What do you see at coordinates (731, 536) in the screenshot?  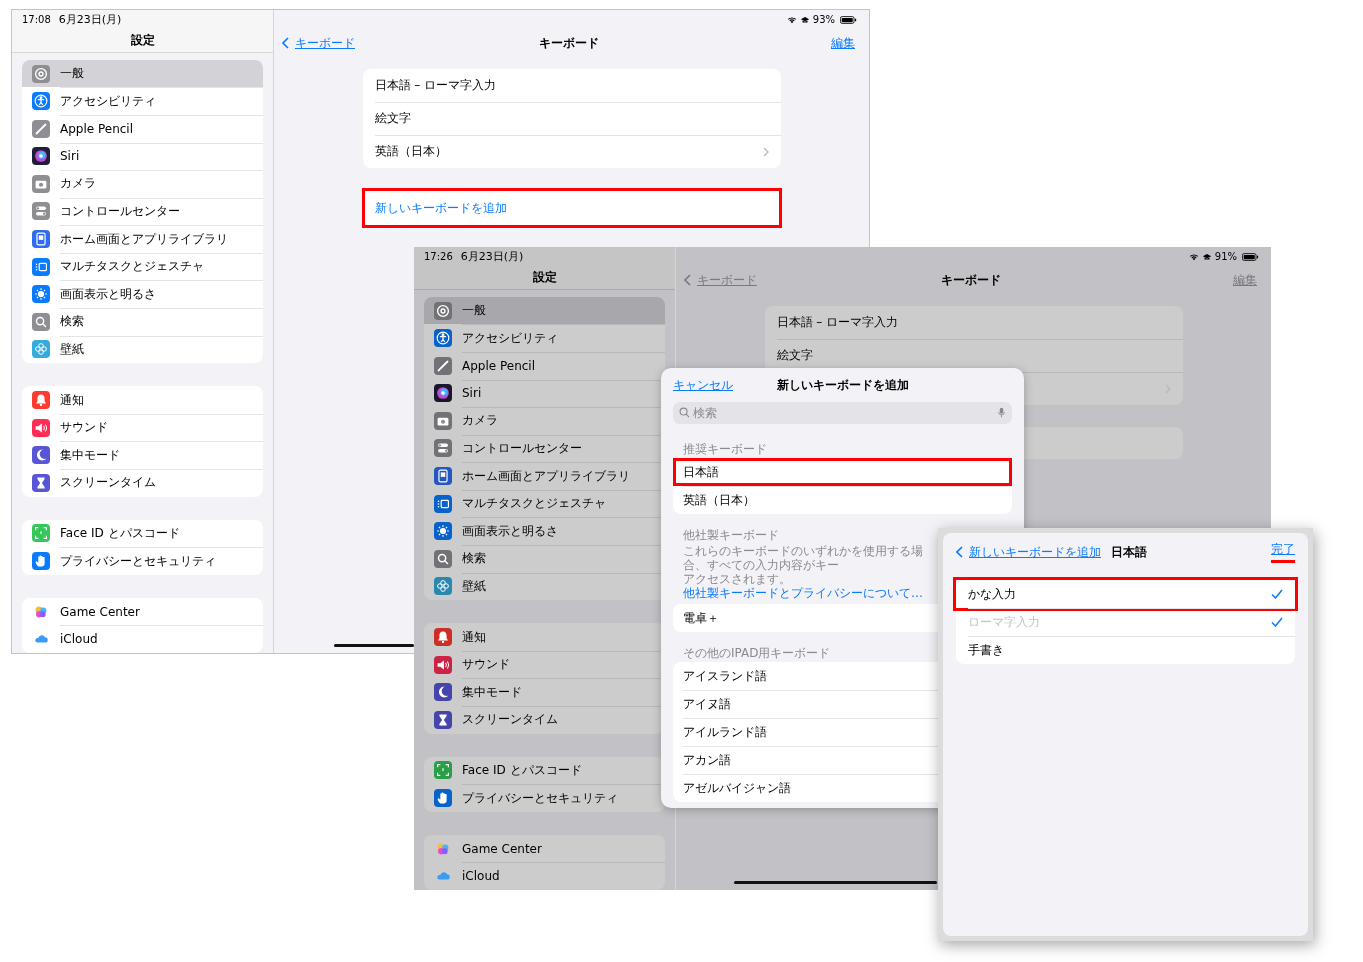 I see `section-header: 他社製キーボード` at bounding box center [731, 536].